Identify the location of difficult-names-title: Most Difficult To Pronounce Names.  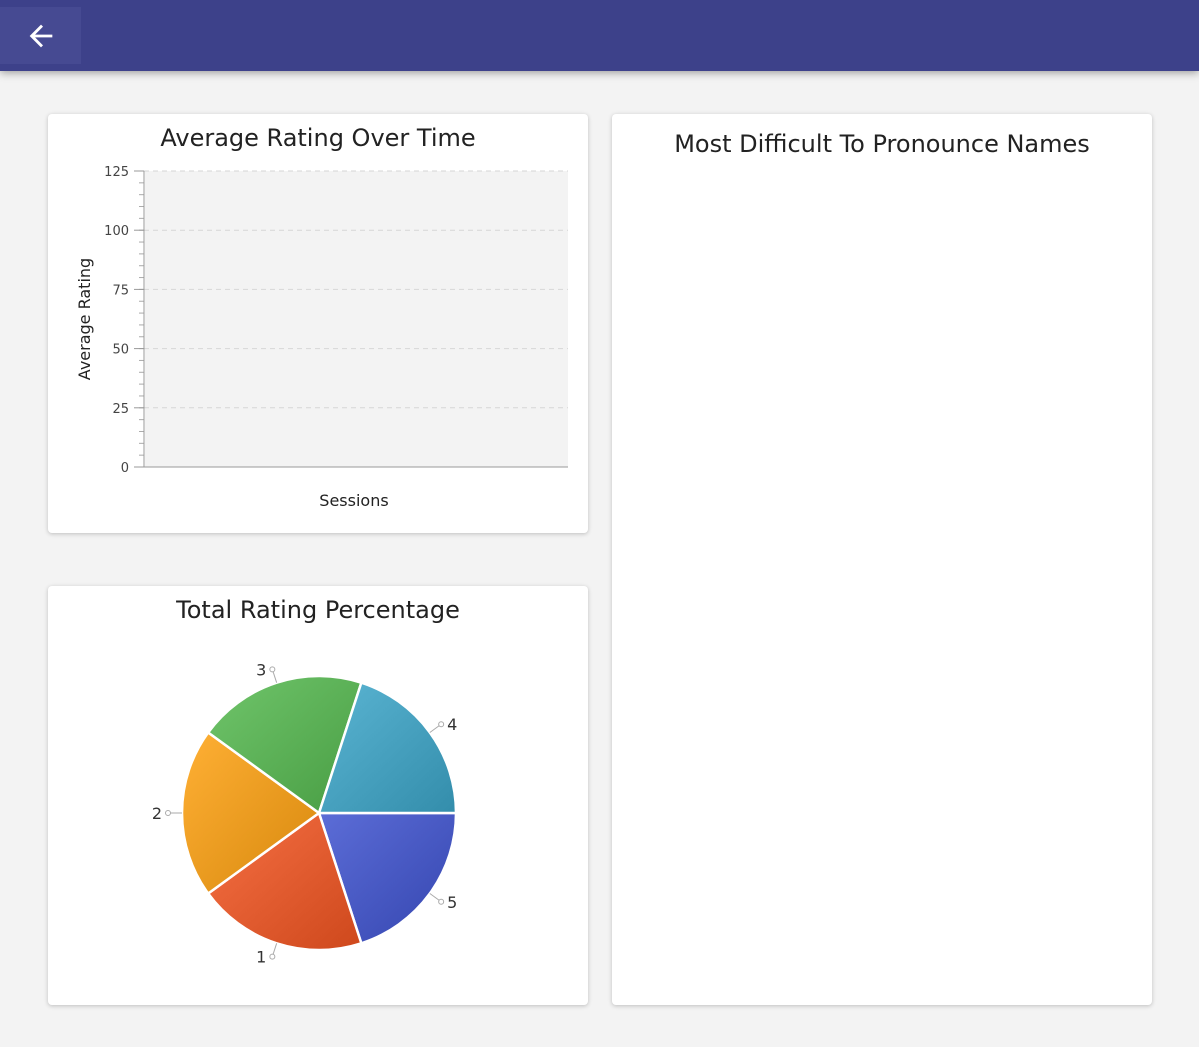
(882, 144).